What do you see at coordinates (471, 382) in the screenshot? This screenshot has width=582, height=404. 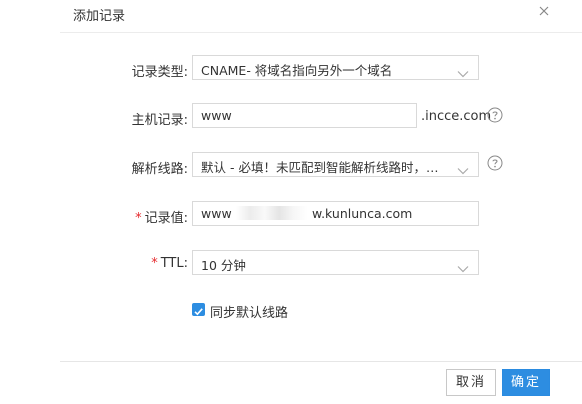 I see `cancel-button: 取消` at bounding box center [471, 382].